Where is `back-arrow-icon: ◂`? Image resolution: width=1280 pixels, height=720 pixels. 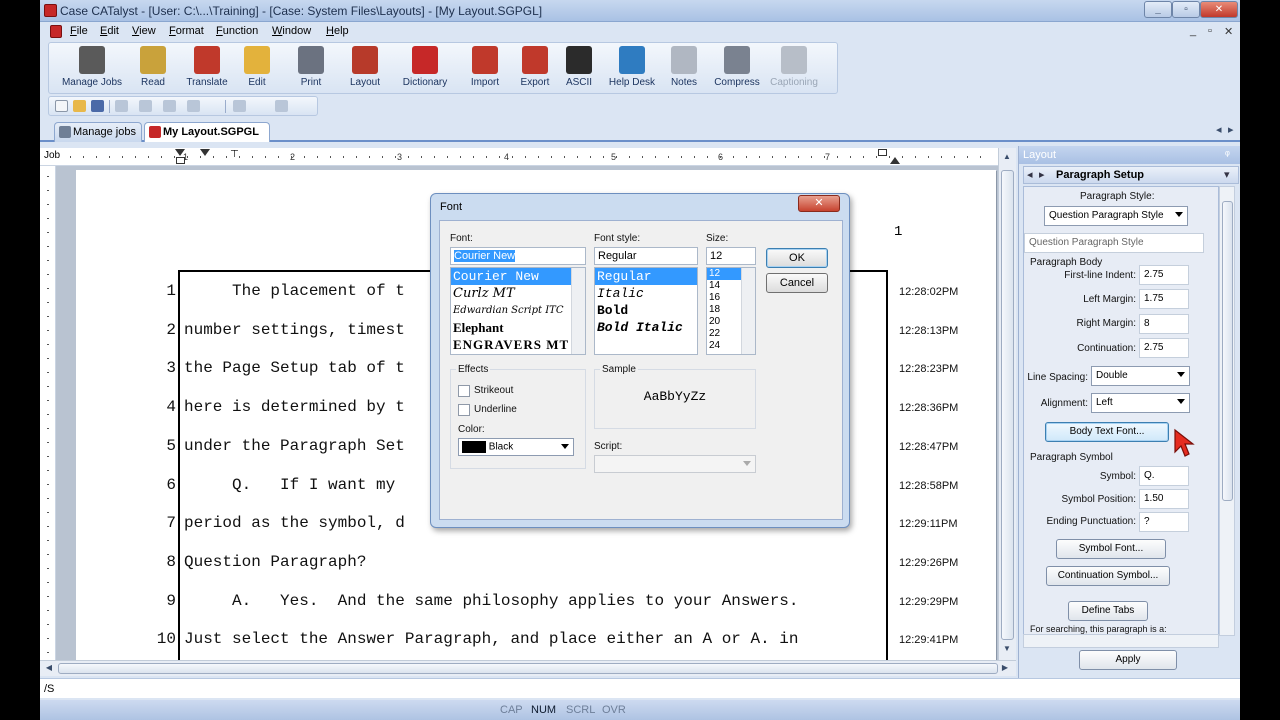 back-arrow-icon: ◂ is located at coordinates (1030, 175).